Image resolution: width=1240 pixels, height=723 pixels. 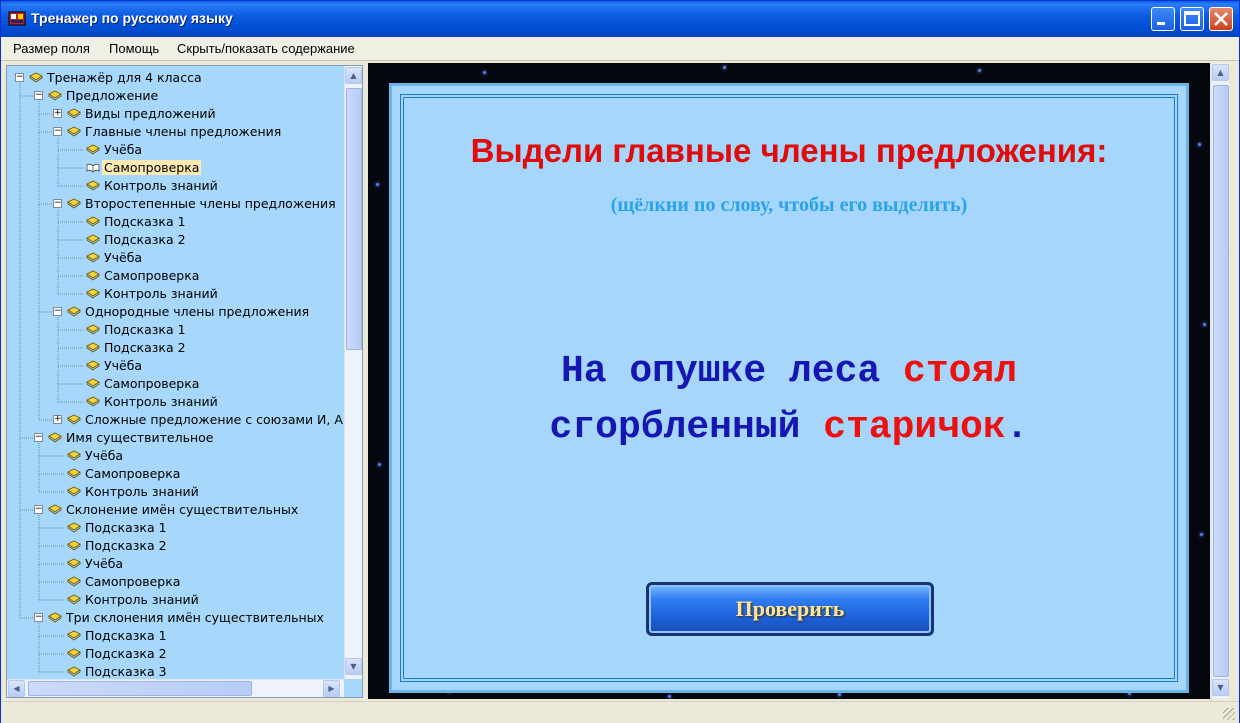 I want to click on open-book-icon, so click(x=93, y=167).